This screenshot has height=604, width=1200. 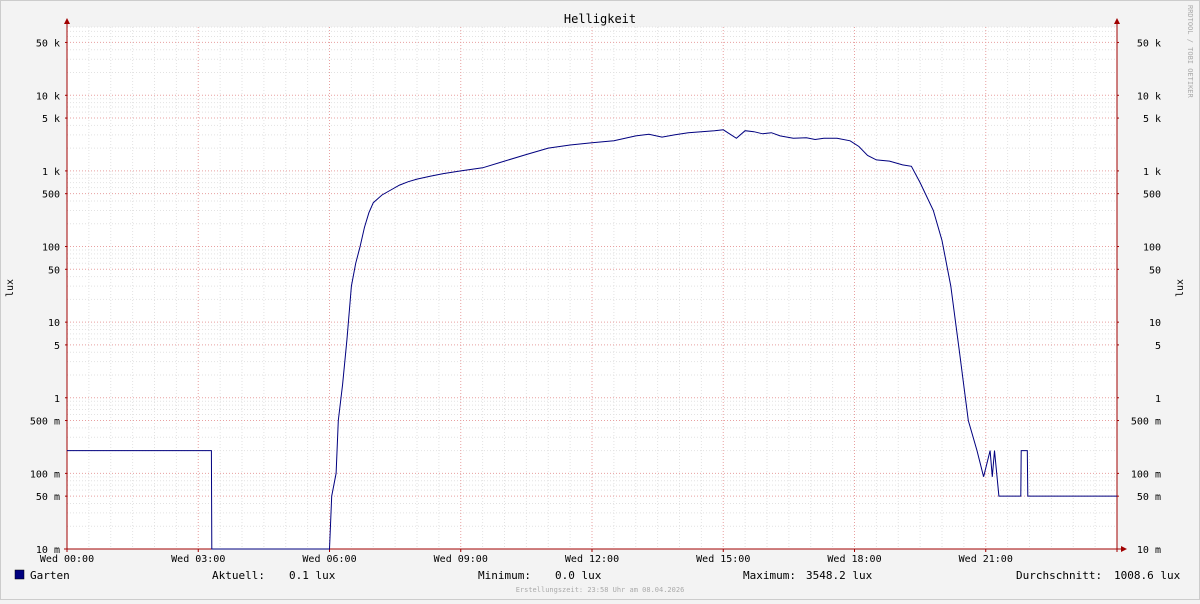 I want to click on x-tick-label: Wed 15:00, so click(x=723, y=559).